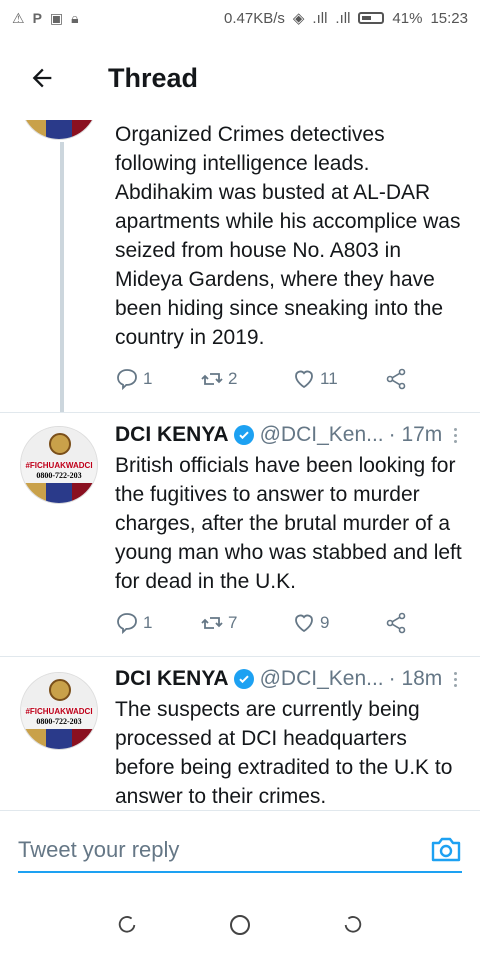  Describe the element at coordinates (320, 18) in the screenshot. I see `signal-icon: .ıll` at that location.